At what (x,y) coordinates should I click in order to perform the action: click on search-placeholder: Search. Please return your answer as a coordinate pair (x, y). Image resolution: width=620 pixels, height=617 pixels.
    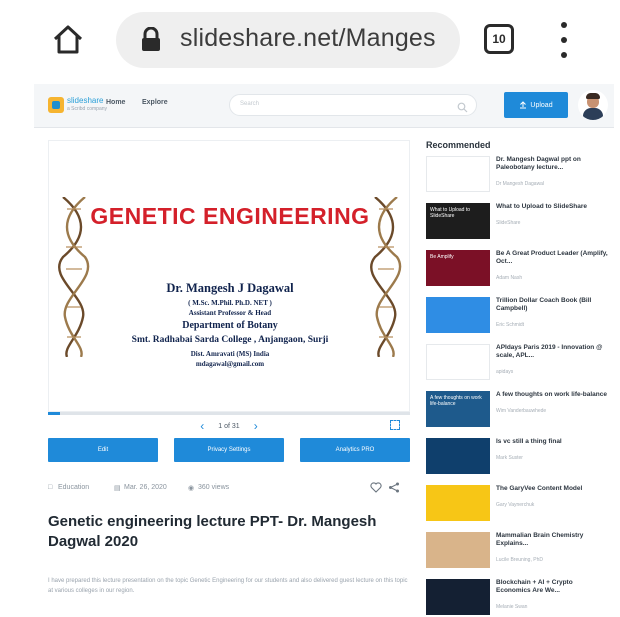
    Looking at the image, I should click on (250, 104).